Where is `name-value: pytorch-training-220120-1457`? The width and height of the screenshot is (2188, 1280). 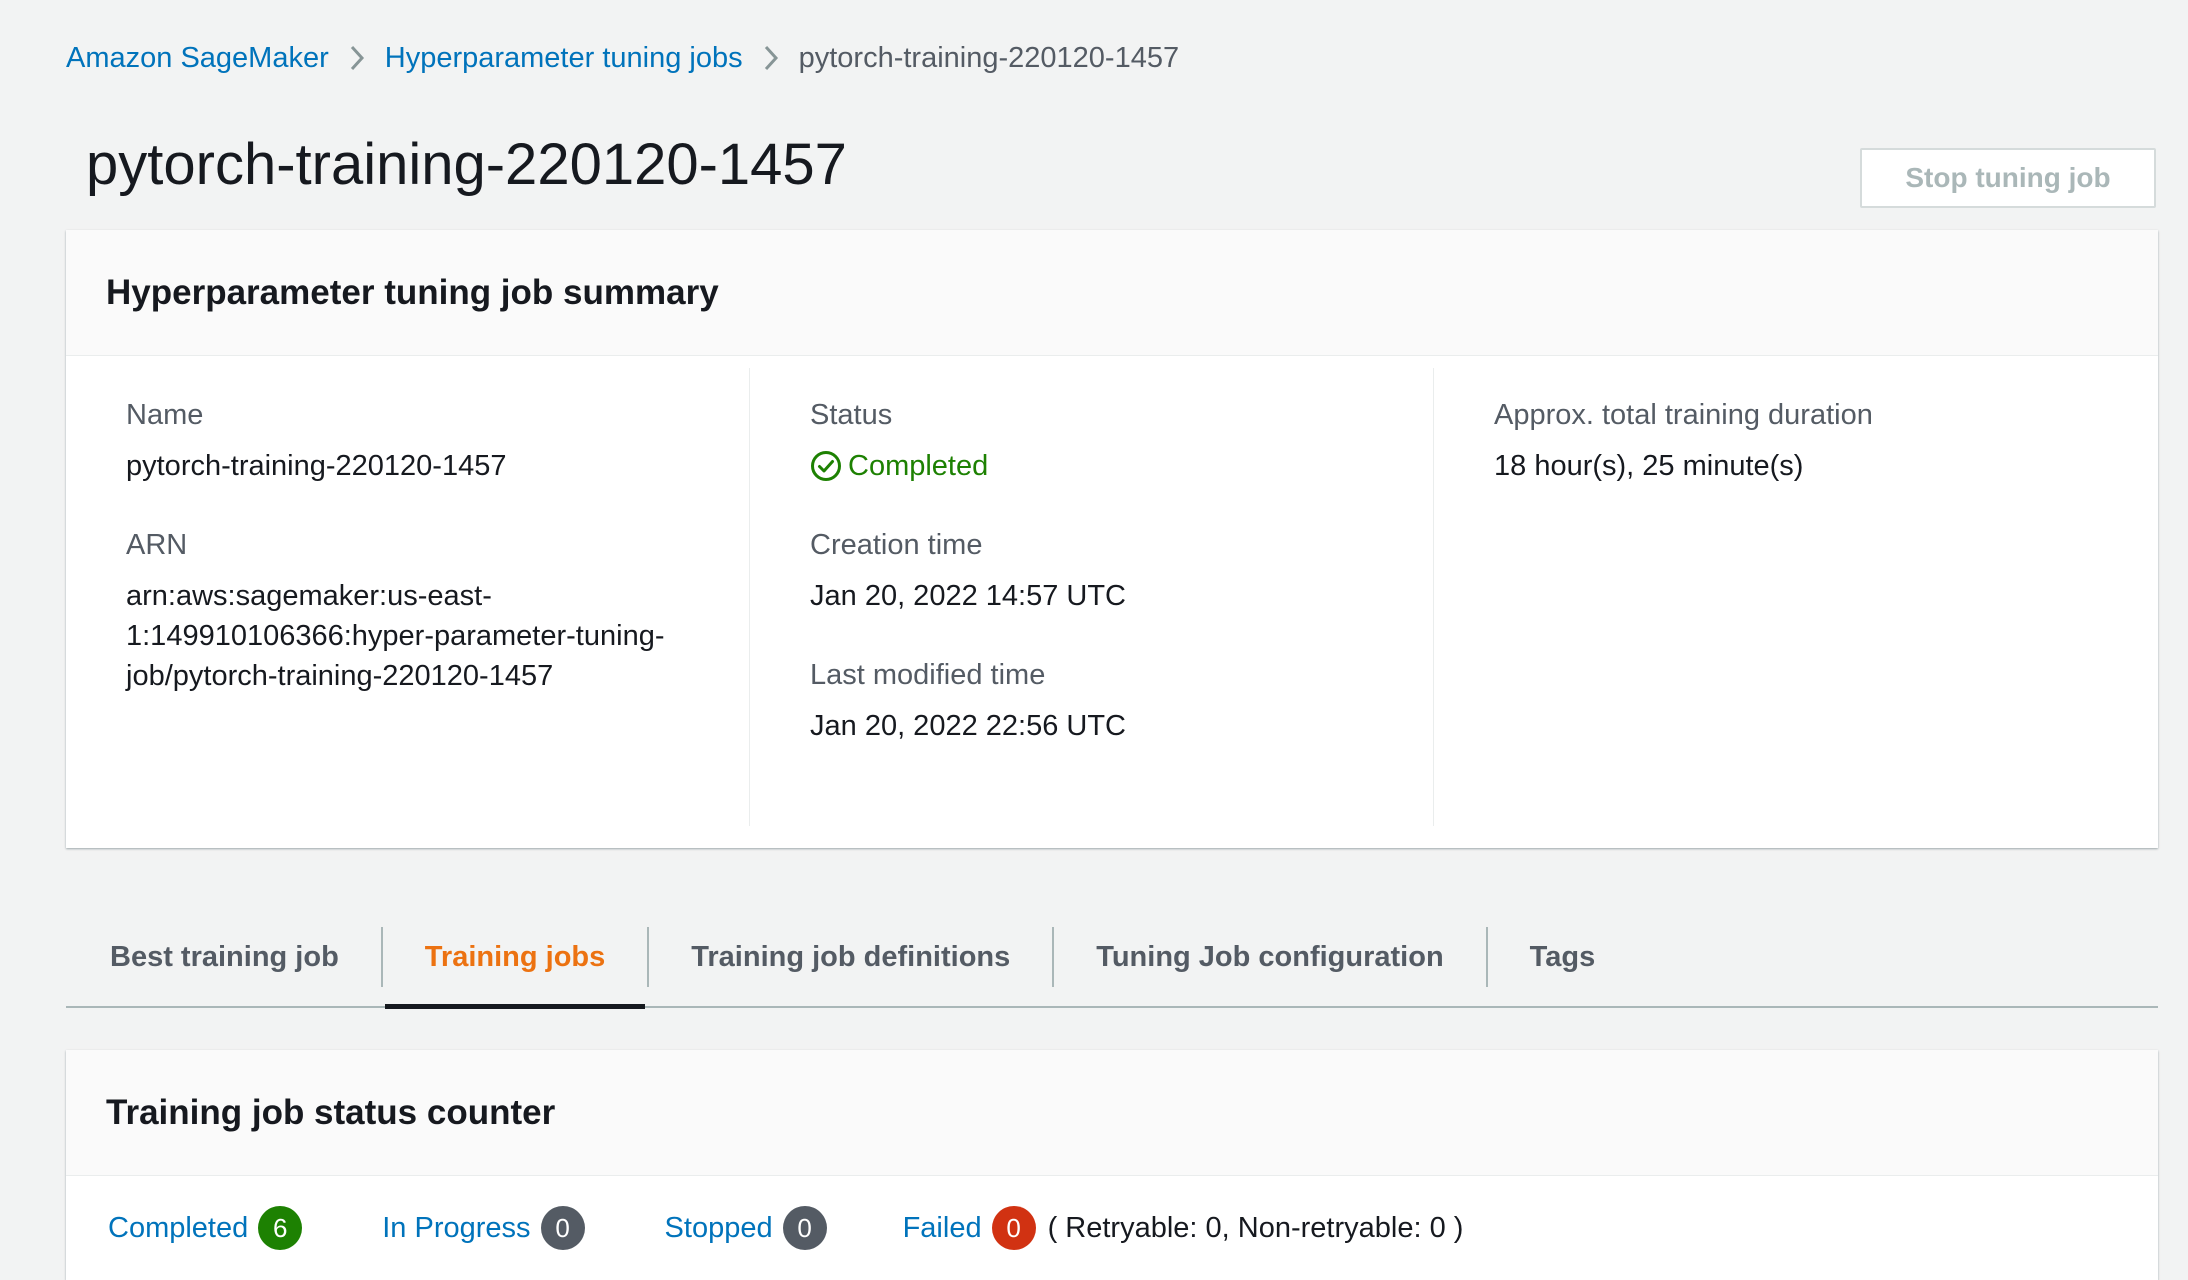
name-value: pytorch-training-220120-1457 is located at coordinates (316, 466).